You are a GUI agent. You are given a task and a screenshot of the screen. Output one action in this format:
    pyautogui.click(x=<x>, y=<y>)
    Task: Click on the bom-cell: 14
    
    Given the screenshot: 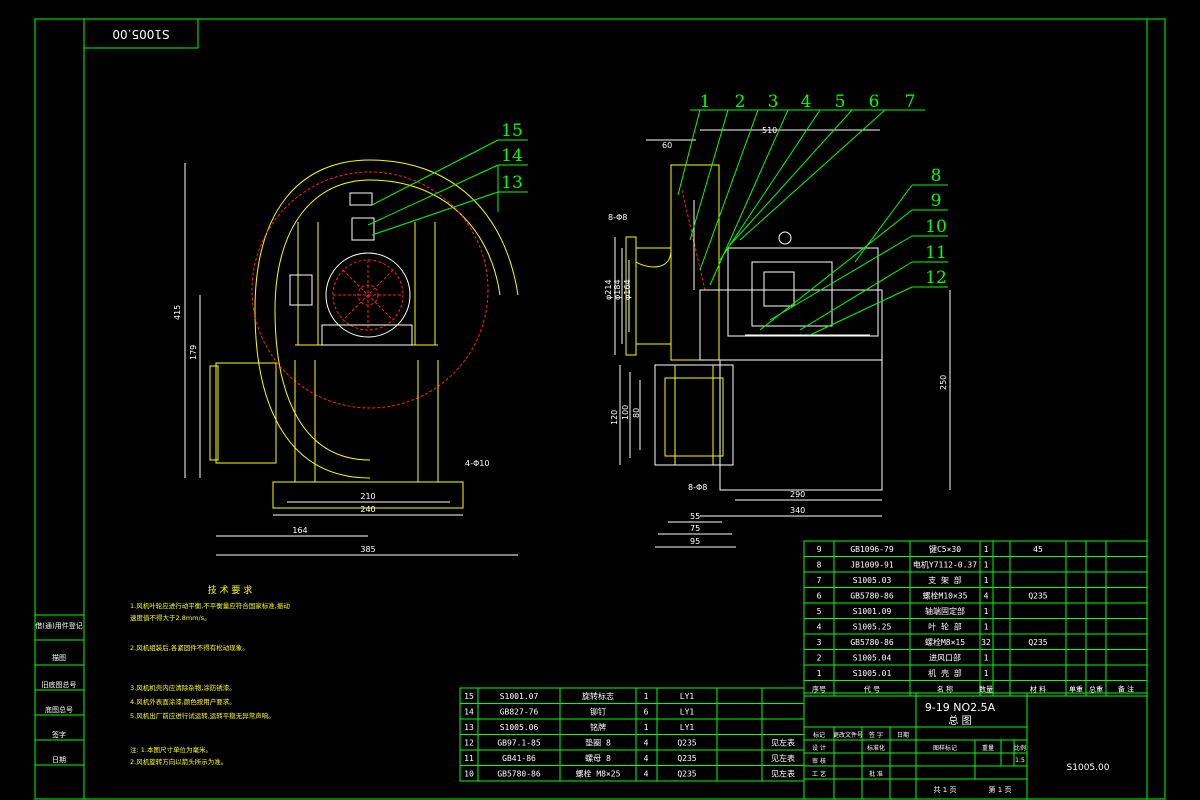 What is the action you would take?
    pyautogui.click(x=469, y=712)
    